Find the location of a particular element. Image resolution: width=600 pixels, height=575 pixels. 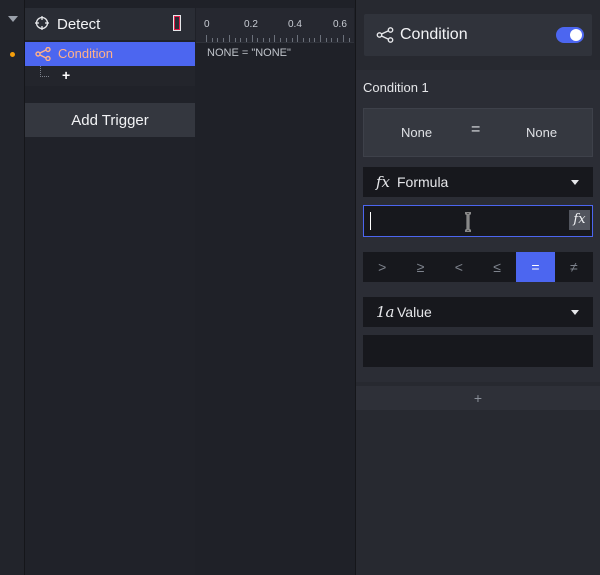

value-type-icon: 1a is located at coordinates (385, 312).